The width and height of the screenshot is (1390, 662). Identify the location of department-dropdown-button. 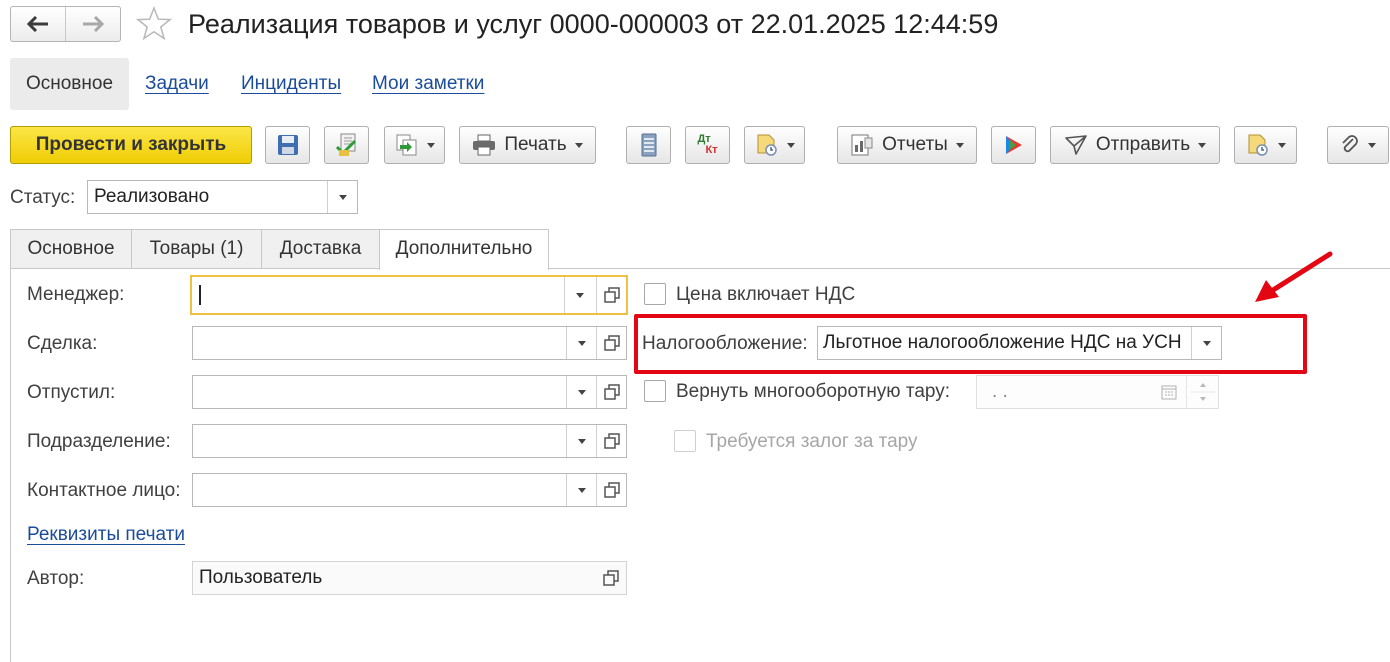
(581, 441).